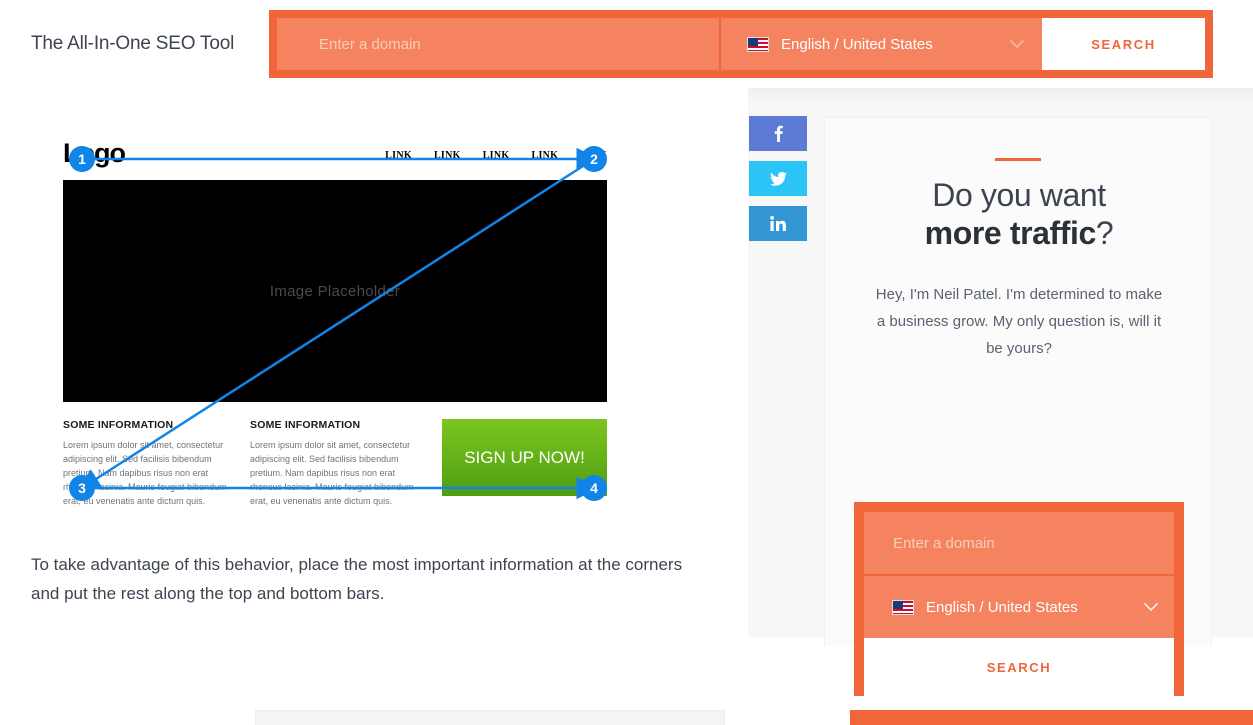  I want to click on header-language-label: English / United States, so click(857, 44).